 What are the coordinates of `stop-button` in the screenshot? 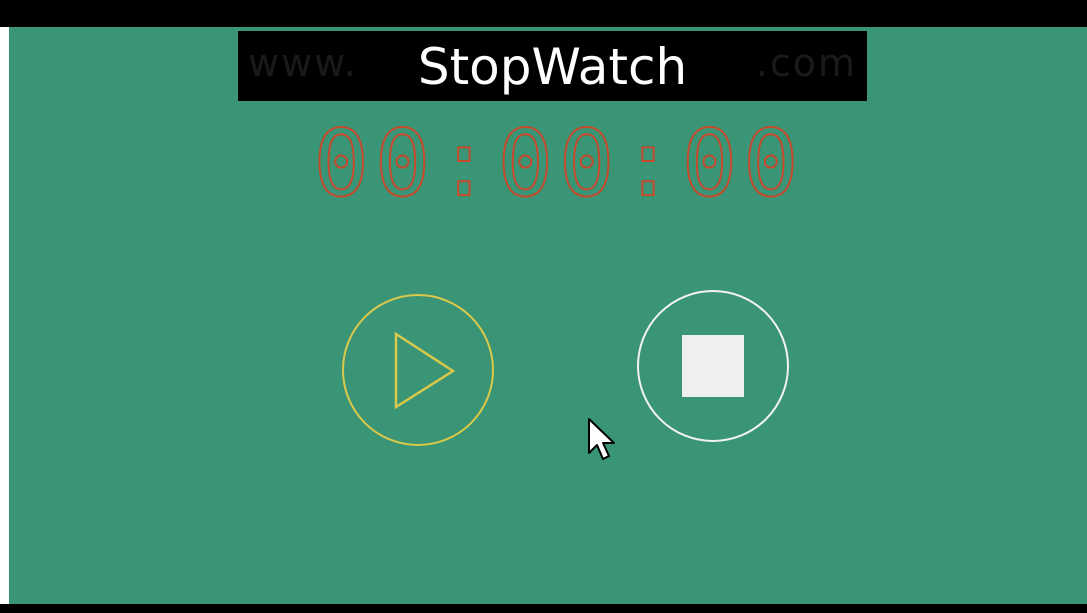 It's located at (713, 366).